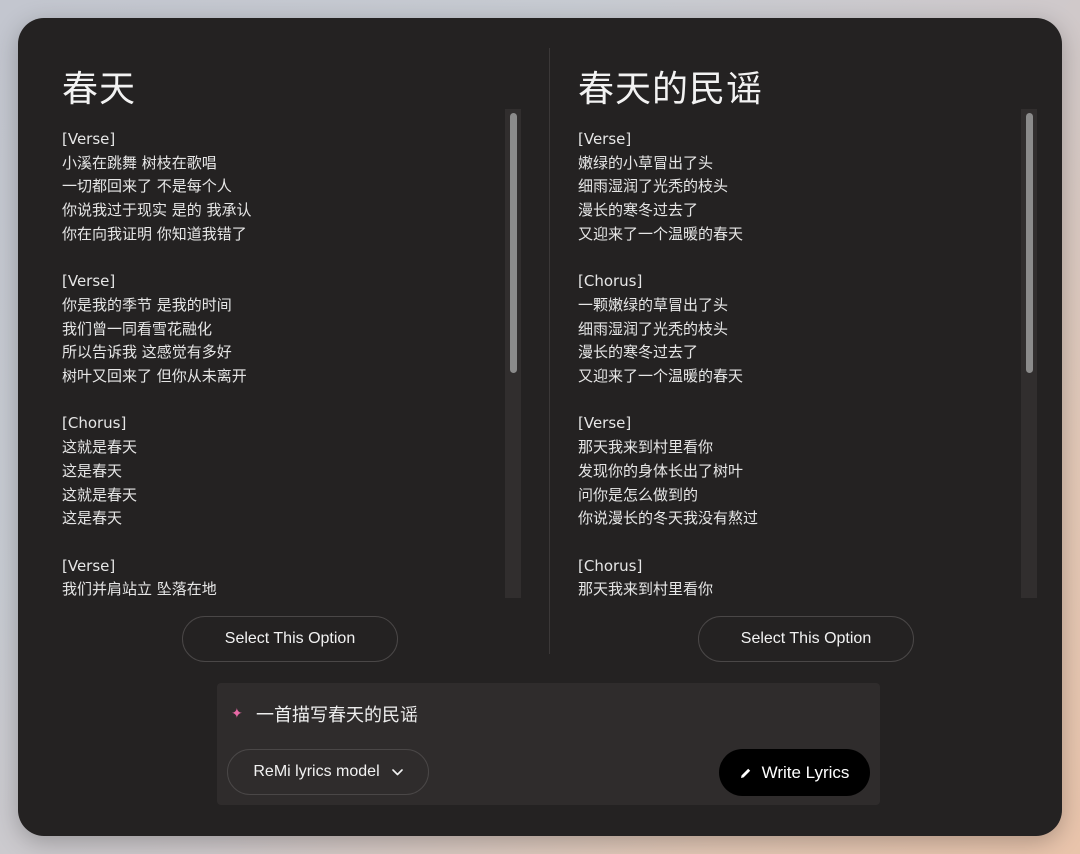 The height and width of the screenshot is (854, 1080). I want to click on sparkle-icon: ✦, so click(237, 714).